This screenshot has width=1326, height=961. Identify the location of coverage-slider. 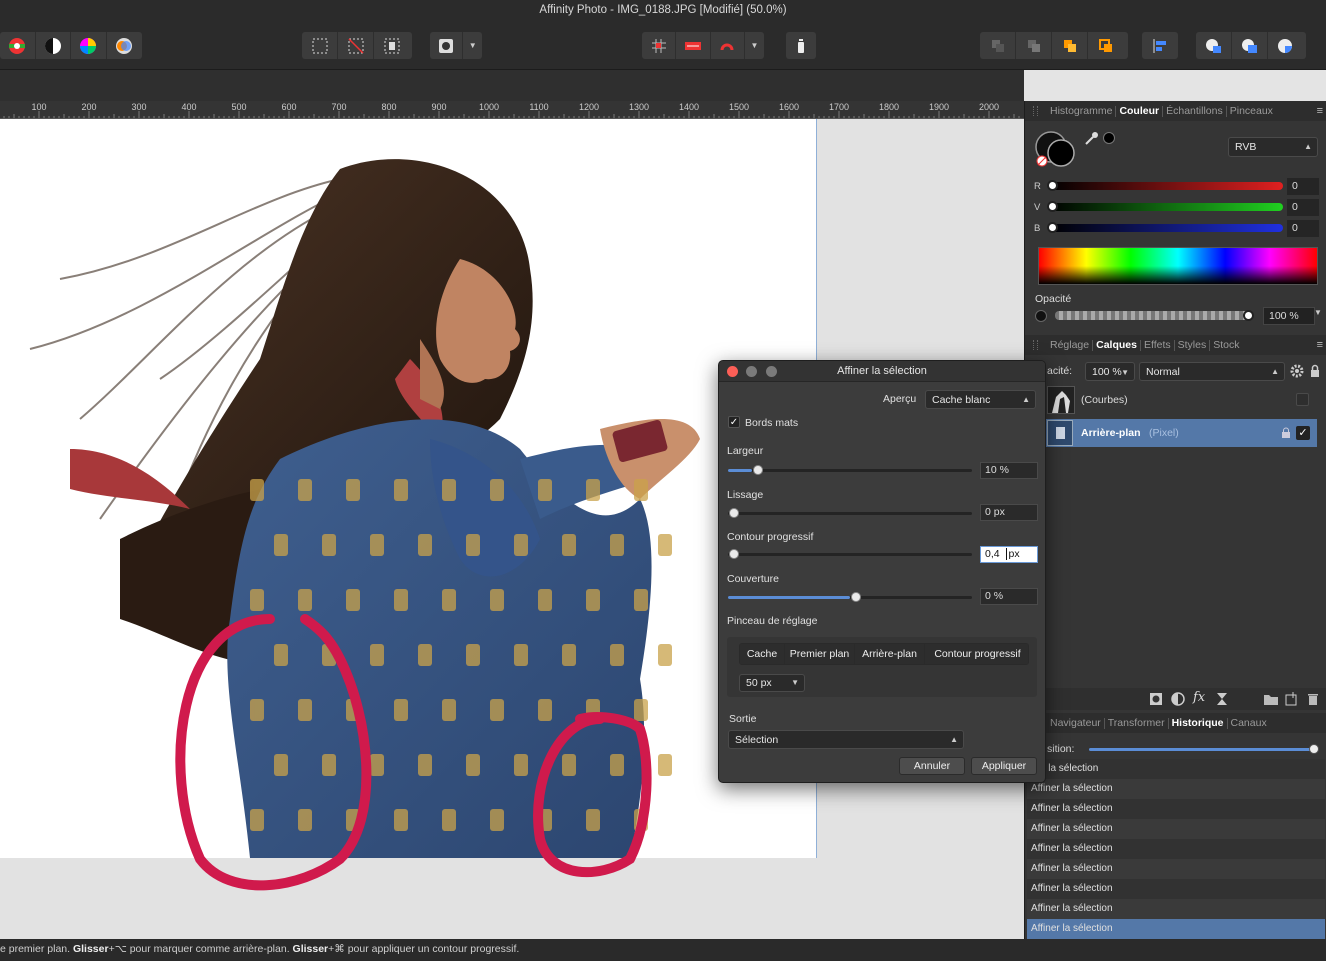
(850, 597).